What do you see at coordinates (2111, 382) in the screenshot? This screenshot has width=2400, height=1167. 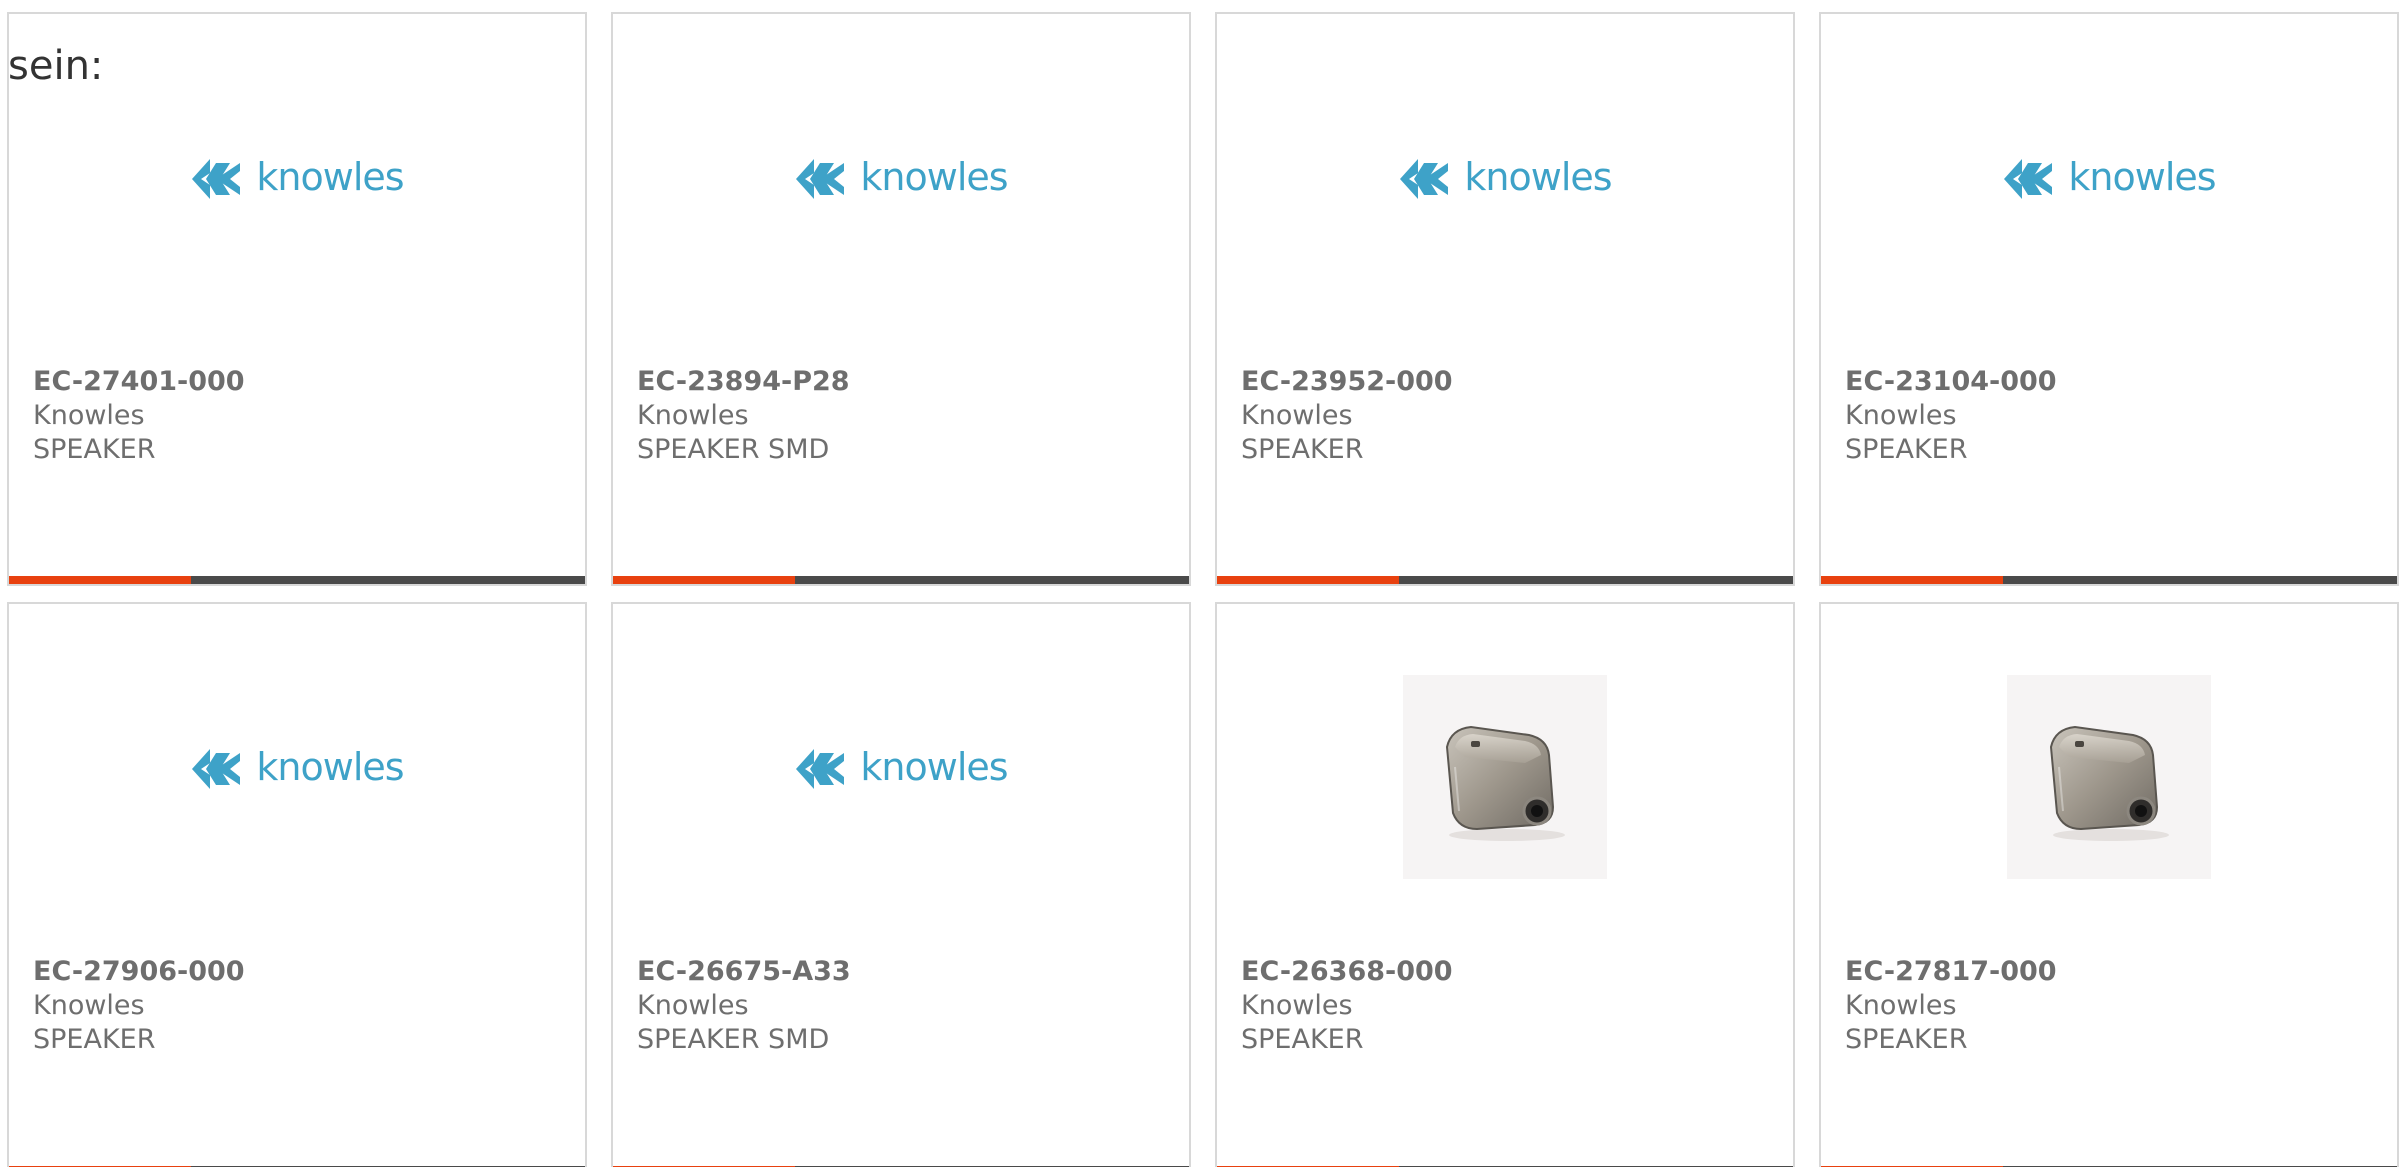 I see `part-number: EC-23104-000` at bounding box center [2111, 382].